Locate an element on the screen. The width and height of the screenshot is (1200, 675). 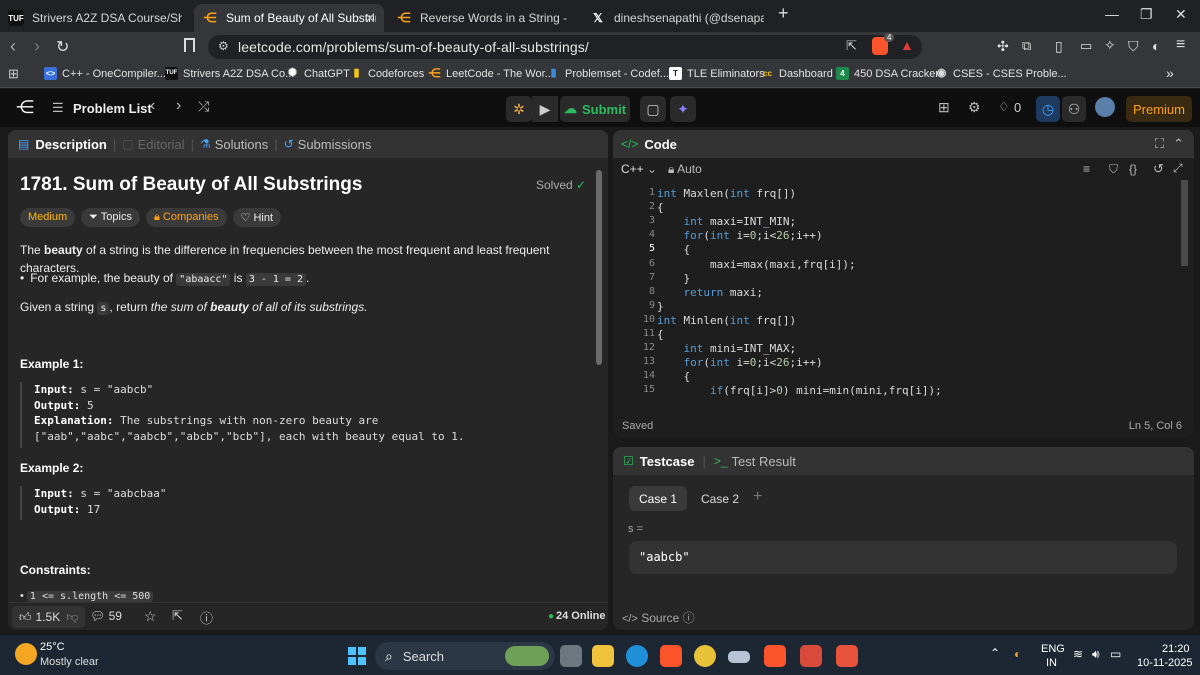
code-line: maxi=max(maxi,frq[i]); is located at coordinates (756, 265).